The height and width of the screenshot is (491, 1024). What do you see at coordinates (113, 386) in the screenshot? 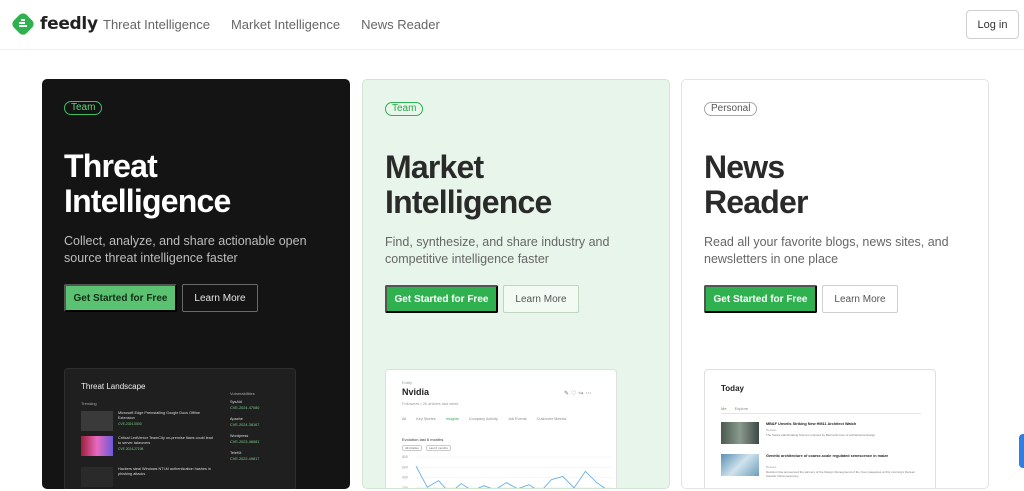
I see `preview-title: Threat Landscape` at bounding box center [113, 386].